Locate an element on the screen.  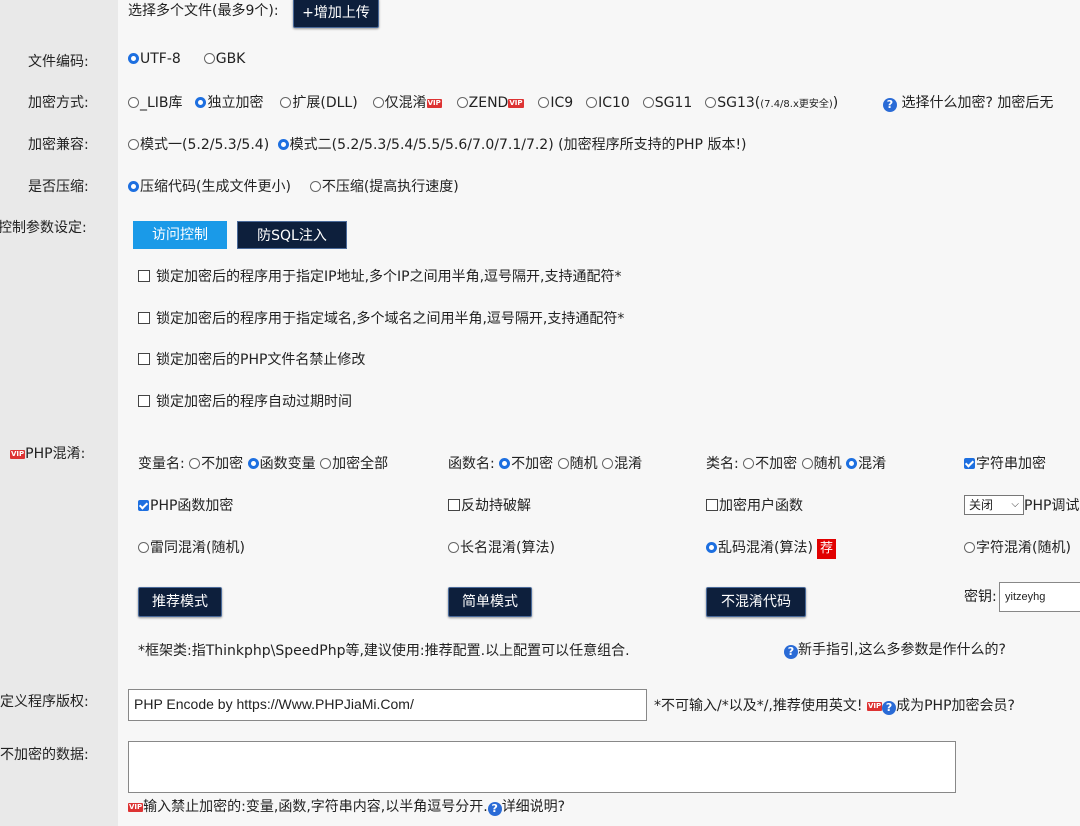
php-func-encrypt-checkbox is located at coordinates (143, 505).